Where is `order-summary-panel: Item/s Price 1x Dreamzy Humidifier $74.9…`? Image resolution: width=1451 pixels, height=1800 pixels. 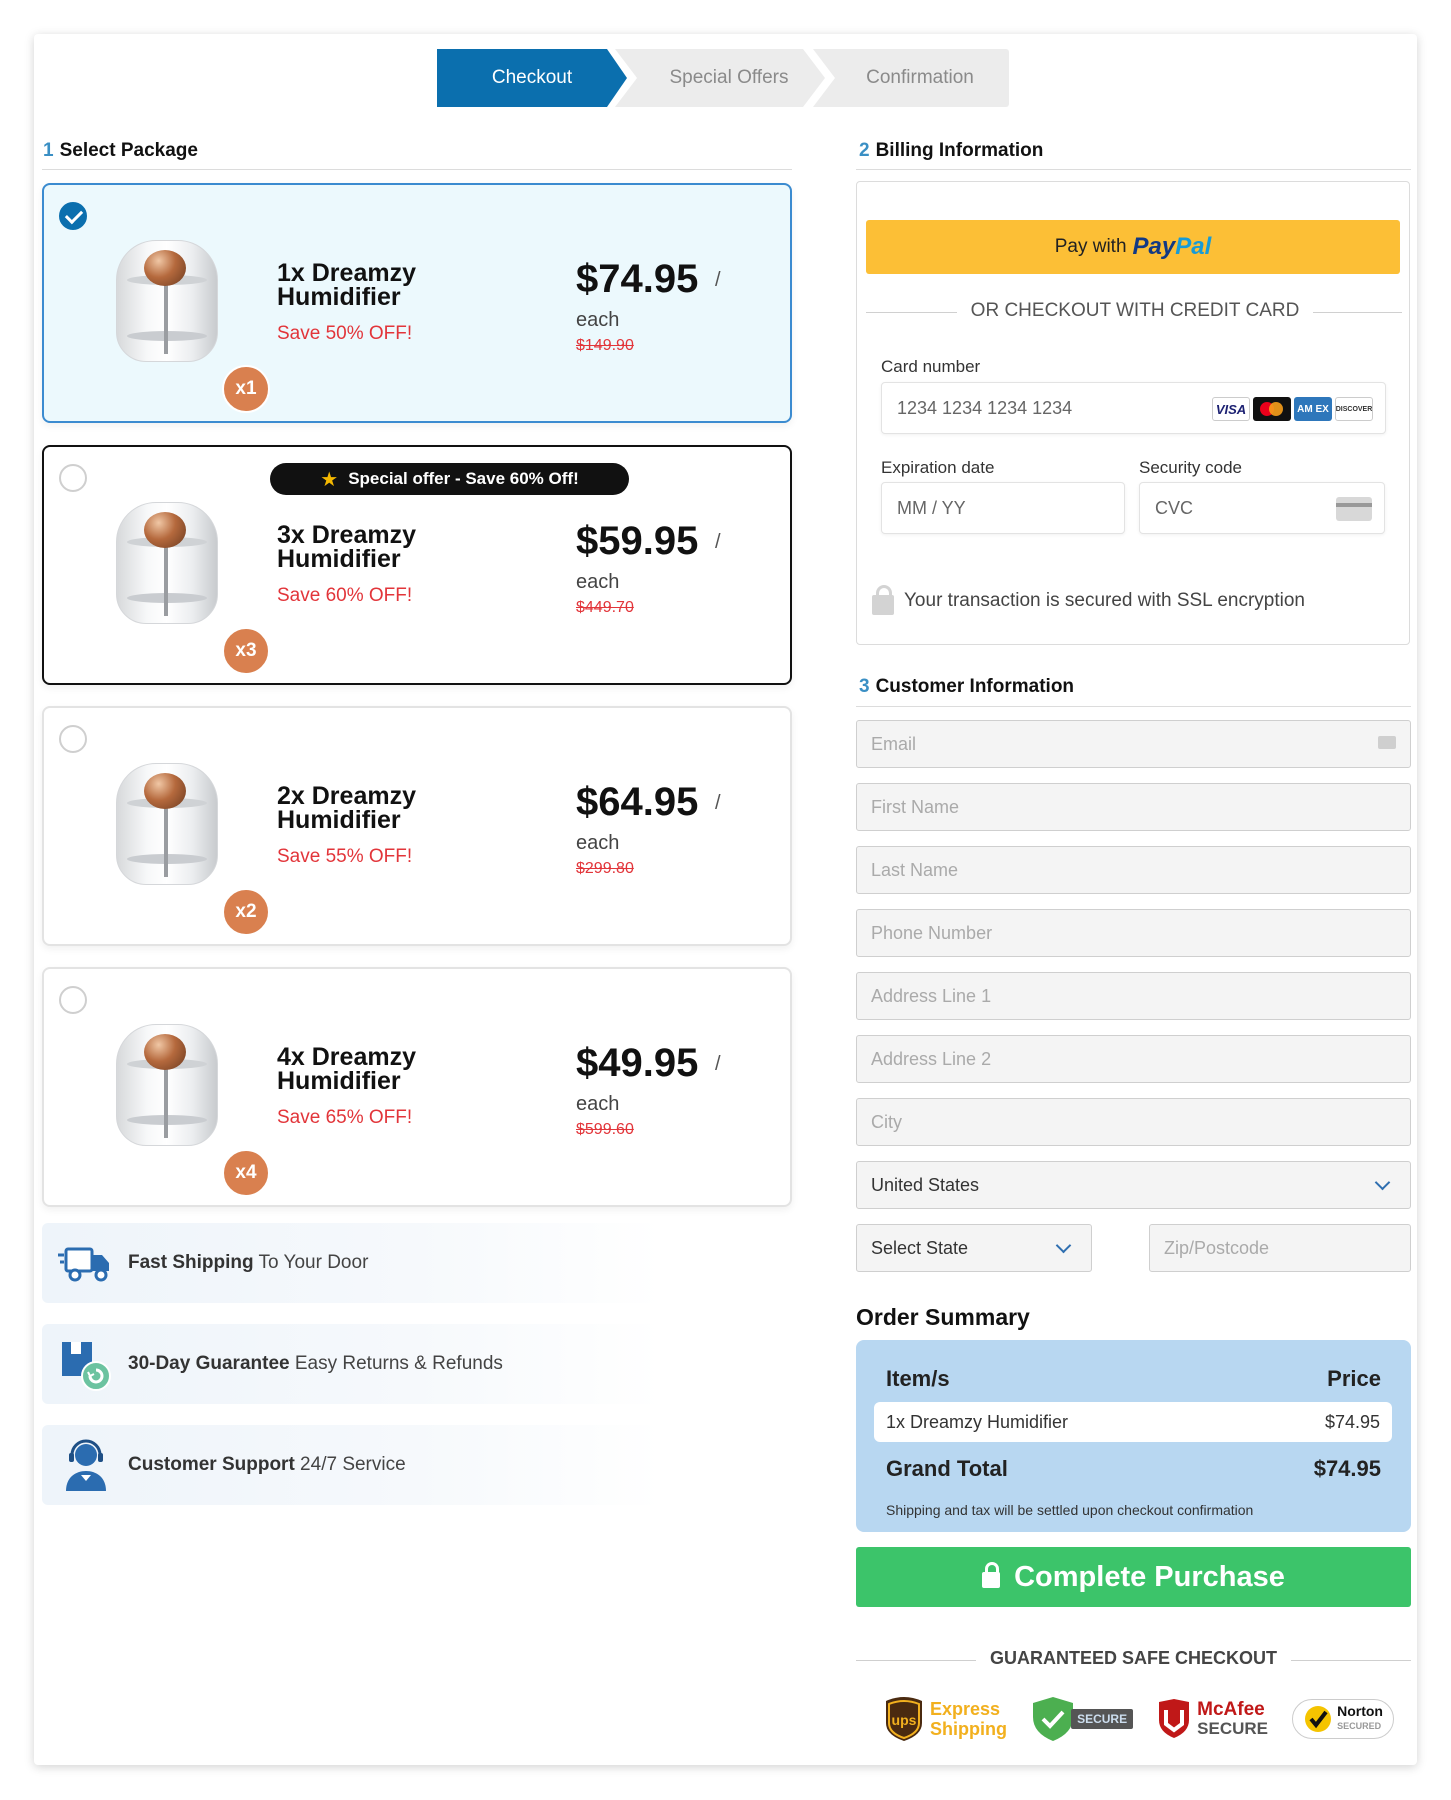 order-summary-panel: Item/s Price 1x Dreamzy Humidifier $74.9… is located at coordinates (1133, 1436).